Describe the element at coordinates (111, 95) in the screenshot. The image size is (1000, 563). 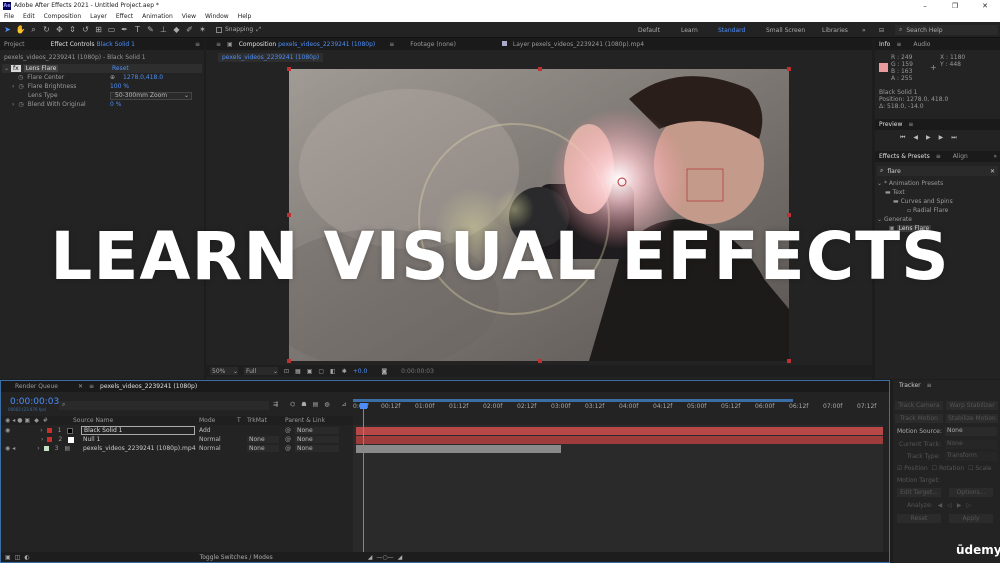
I see `property-lens-type: Lens Type 50-300mm Zoom ⌄` at that location.